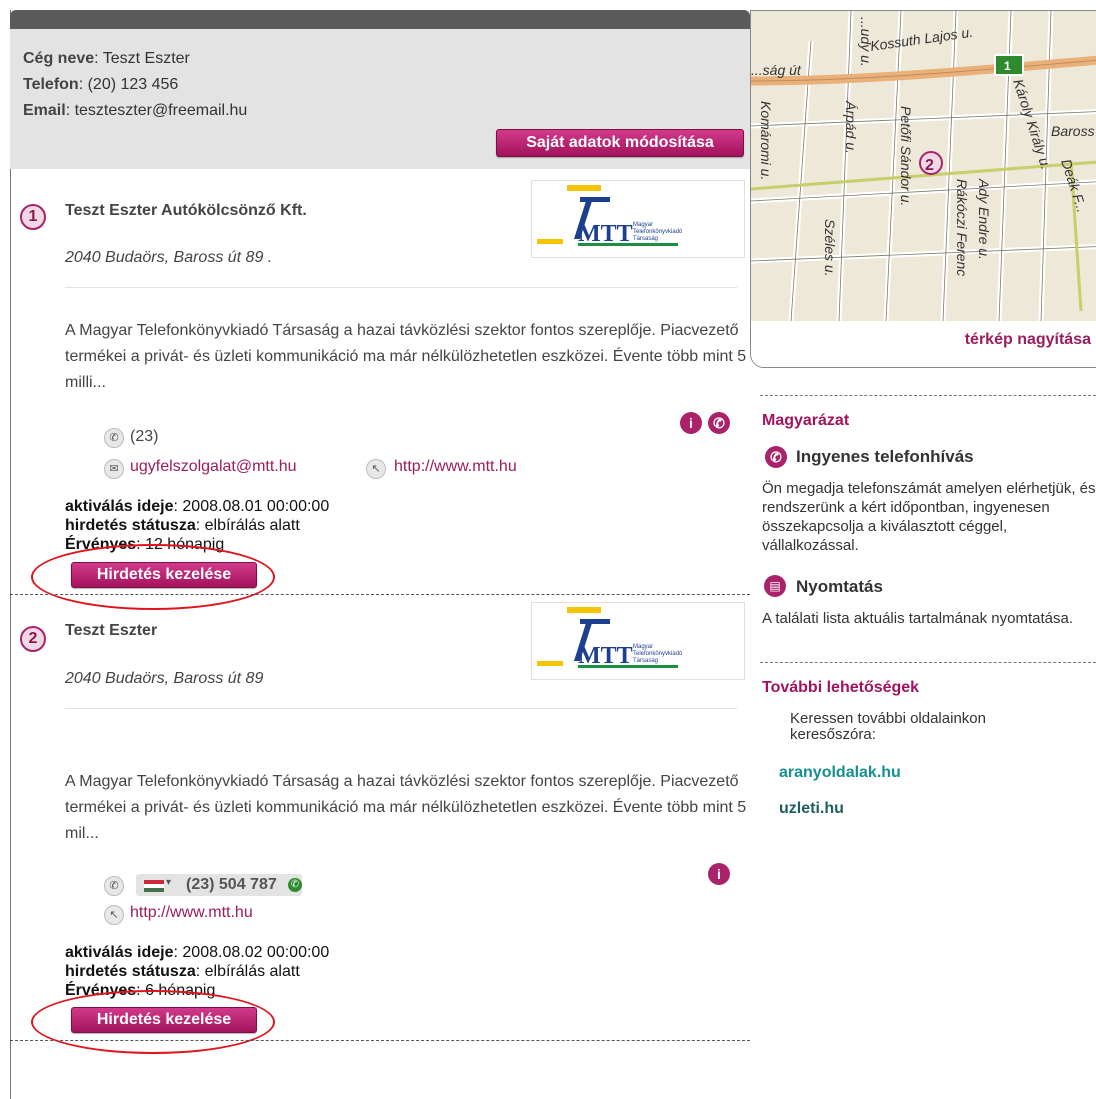  What do you see at coordinates (169, 882) in the screenshot?
I see `dropdown-arrow-icon: ▾` at bounding box center [169, 882].